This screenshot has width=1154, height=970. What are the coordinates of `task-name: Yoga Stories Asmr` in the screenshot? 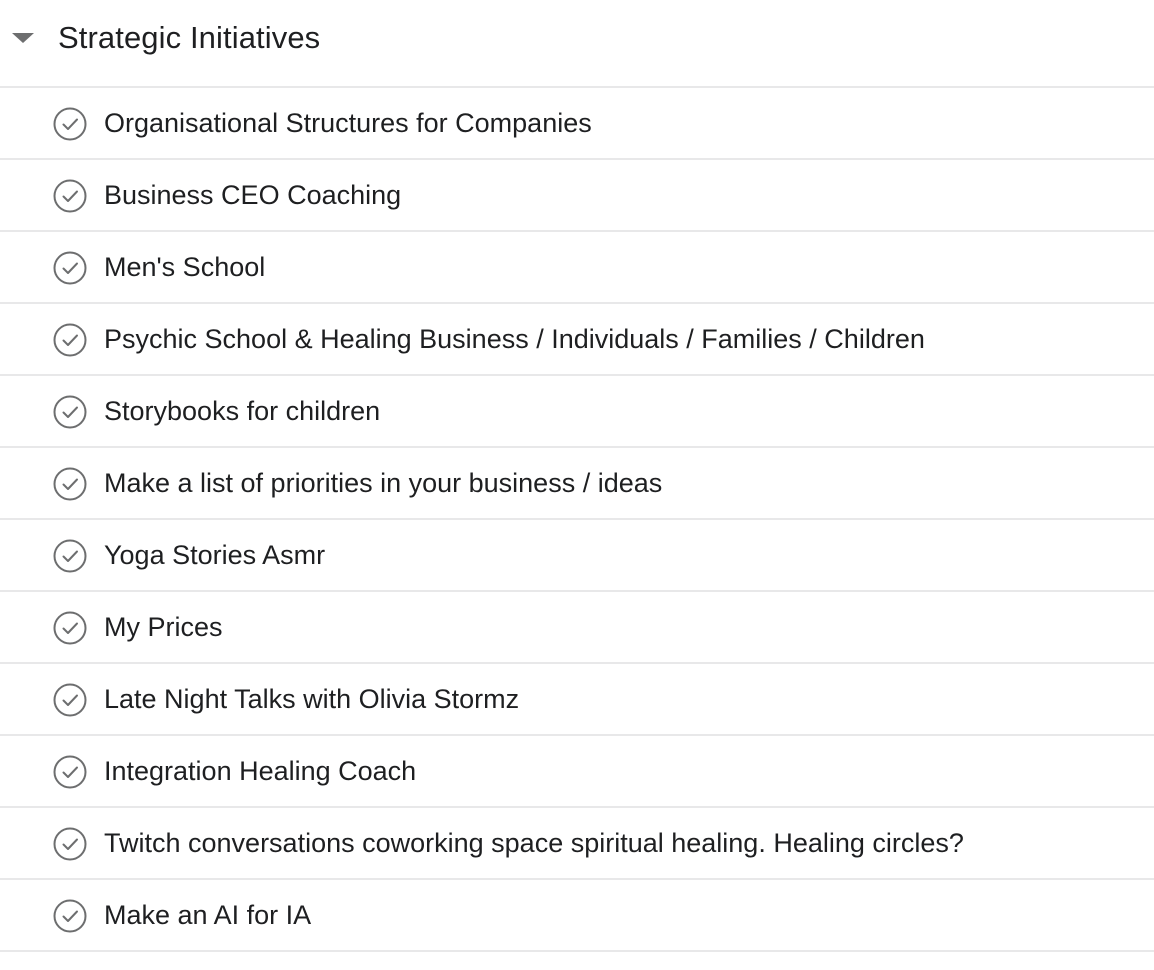 It's located at (214, 555).